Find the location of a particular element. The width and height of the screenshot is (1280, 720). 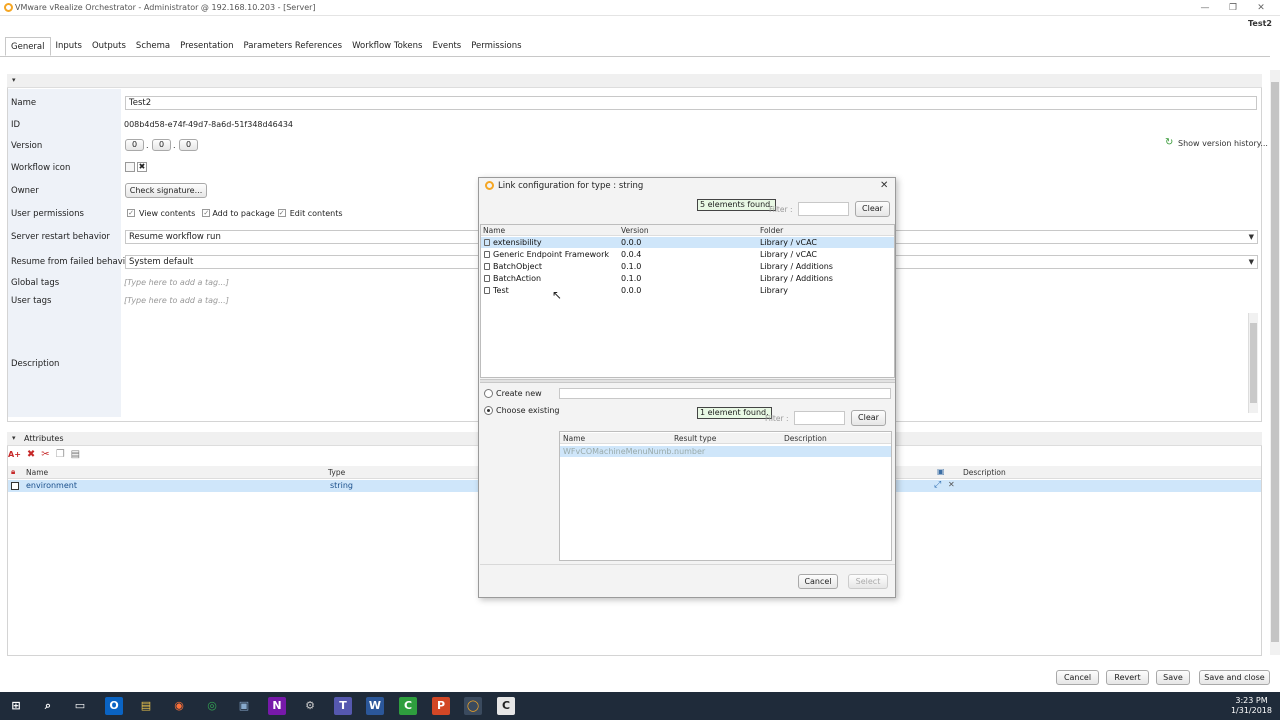

onenote-icon: N is located at coordinates (277, 706).